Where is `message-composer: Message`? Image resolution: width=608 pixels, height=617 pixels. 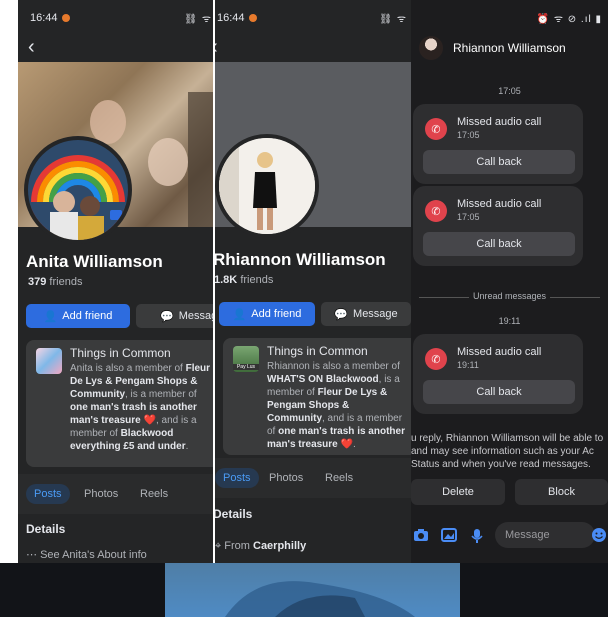
message-composer: Message is located at coordinates (509, 536).